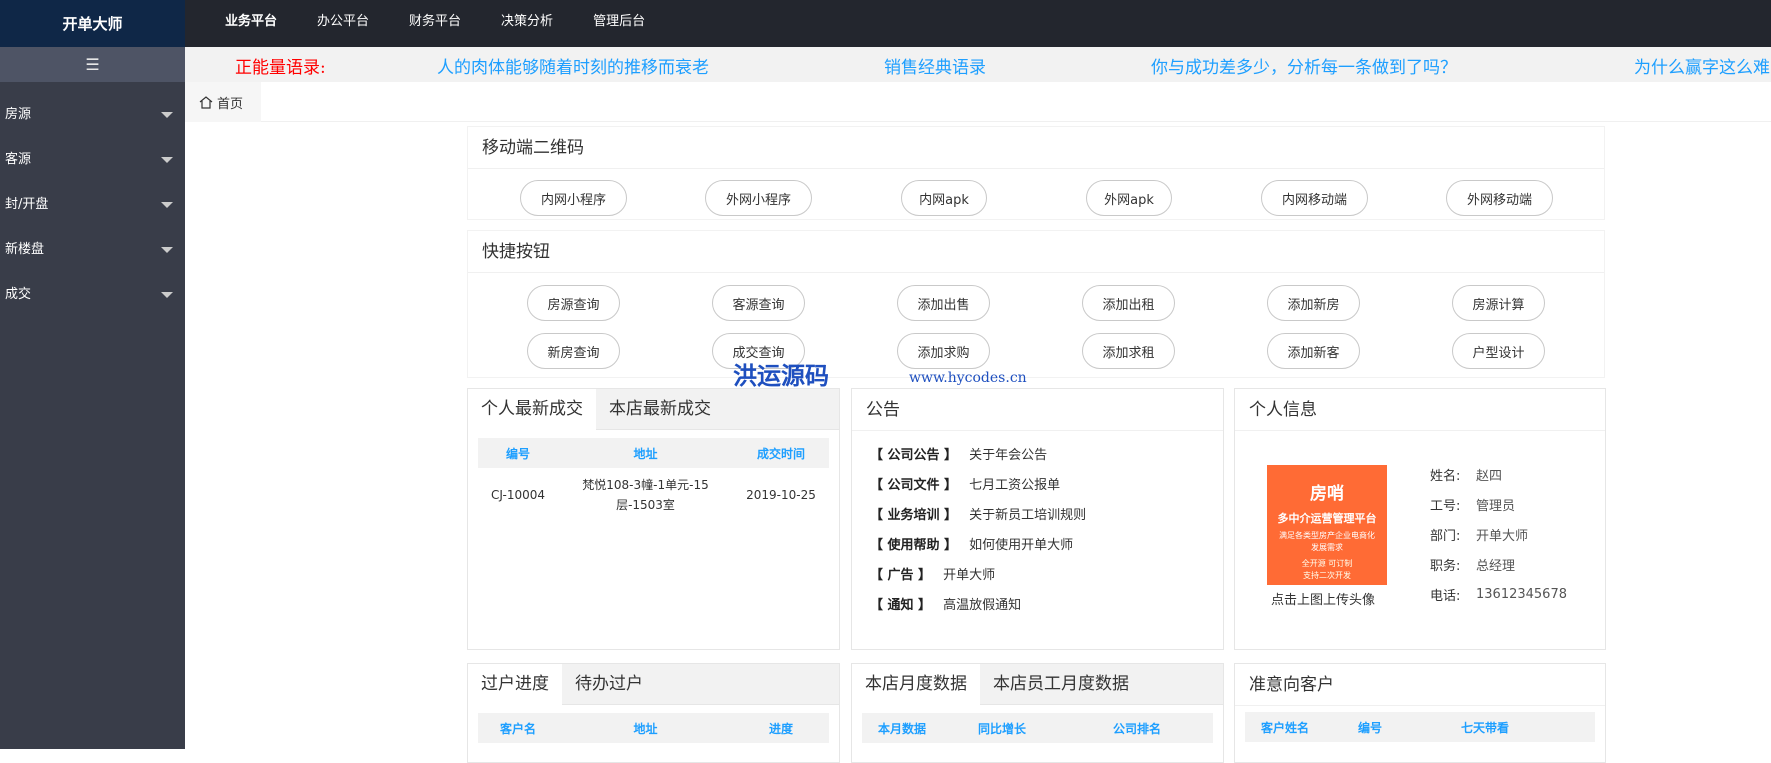 The image size is (1771, 763). What do you see at coordinates (1313, 303) in the screenshot?
I see `add-new-home-button: 添加新房` at bounding box center [1313, 303].